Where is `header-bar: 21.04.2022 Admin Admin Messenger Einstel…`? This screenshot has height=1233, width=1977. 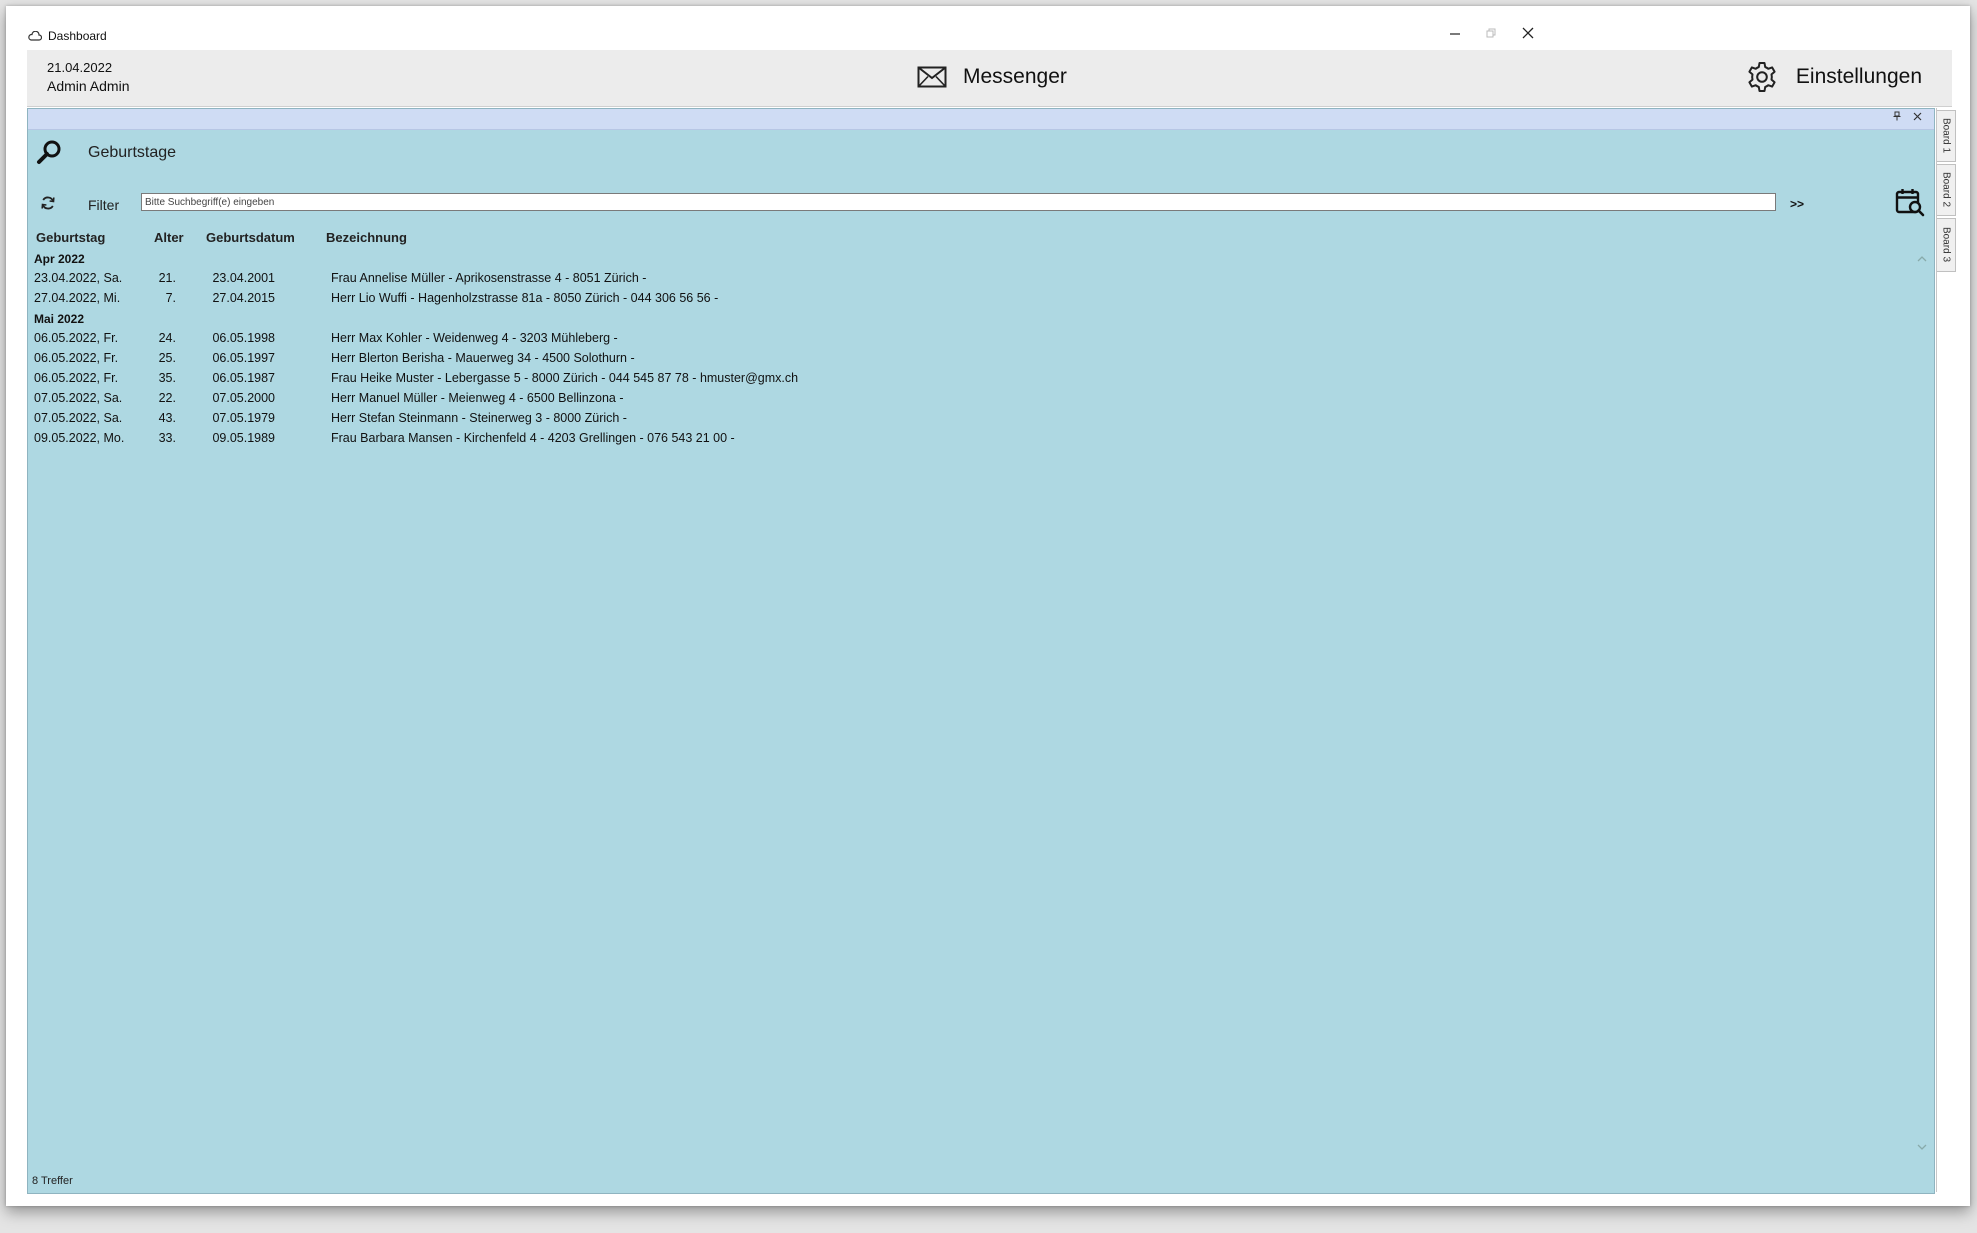
header-bar: 21.04.2022 Admin Admin Messenger Einstel… is located at coordinates (989, 78).